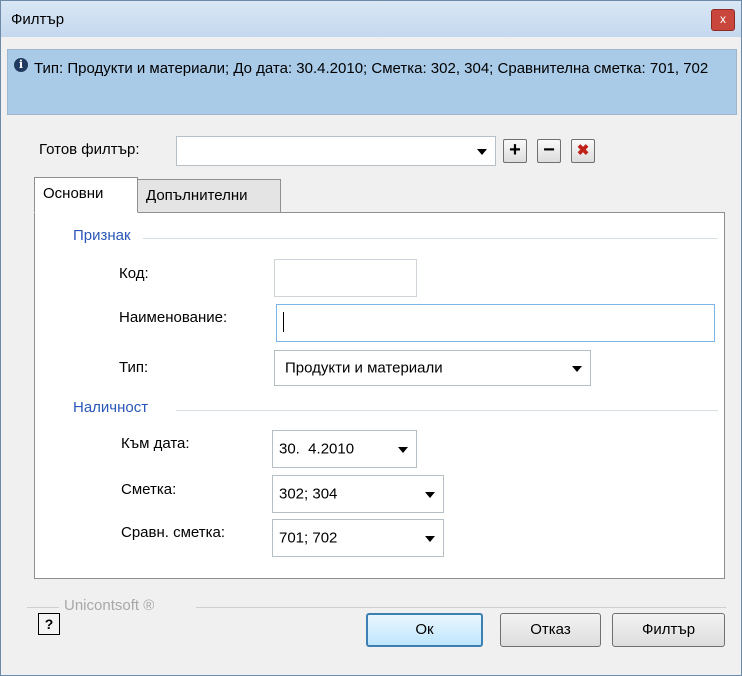 This screenshot has height=676, width=742. I want to click on window-title: Филтър, so click(38, 19).